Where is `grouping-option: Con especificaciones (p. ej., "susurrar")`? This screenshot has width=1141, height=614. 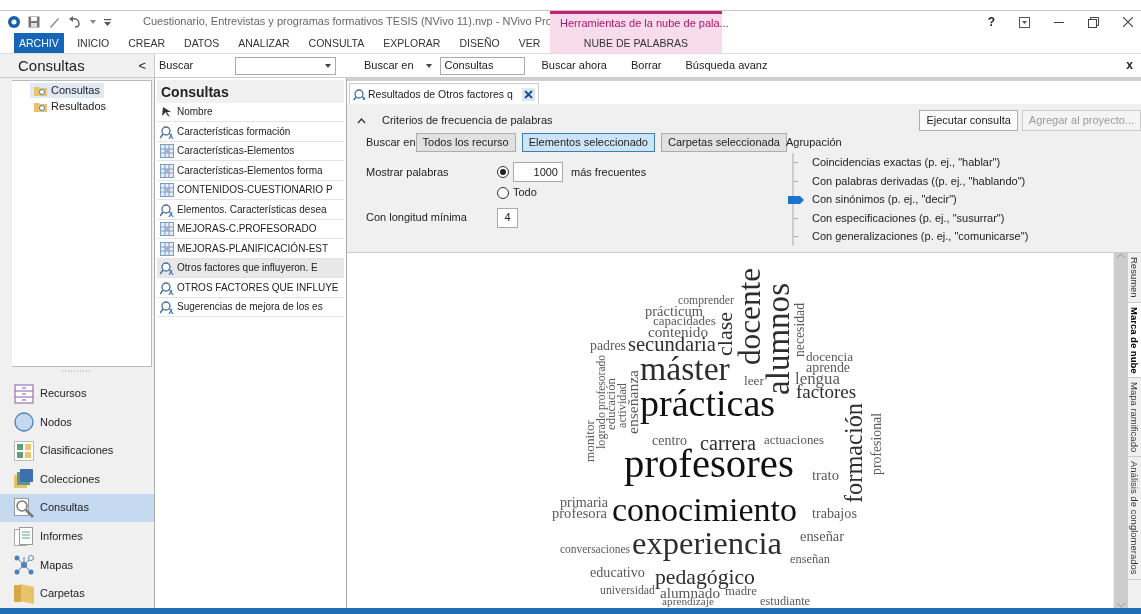
grouping-option: Con especificaciones (p. ej., "susurrar") is located at coordinates (908, 218).